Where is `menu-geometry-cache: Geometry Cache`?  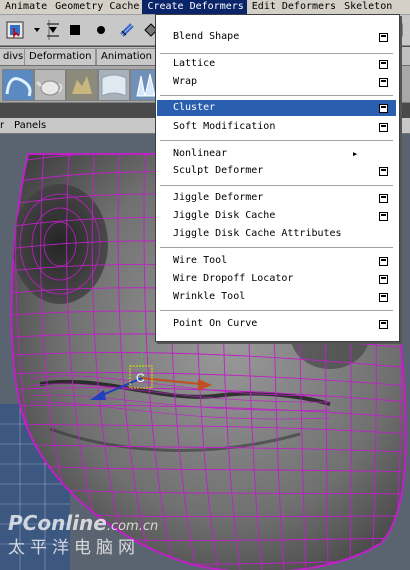
menu-geometry-cache: Geometry Cache is located at coordinates (96, 7).